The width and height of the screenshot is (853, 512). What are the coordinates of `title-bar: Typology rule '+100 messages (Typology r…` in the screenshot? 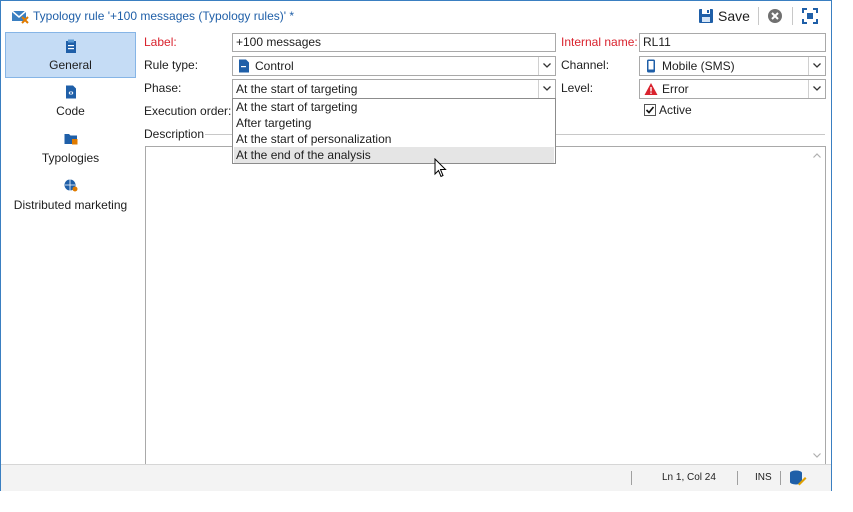 It's located at (416, 16).